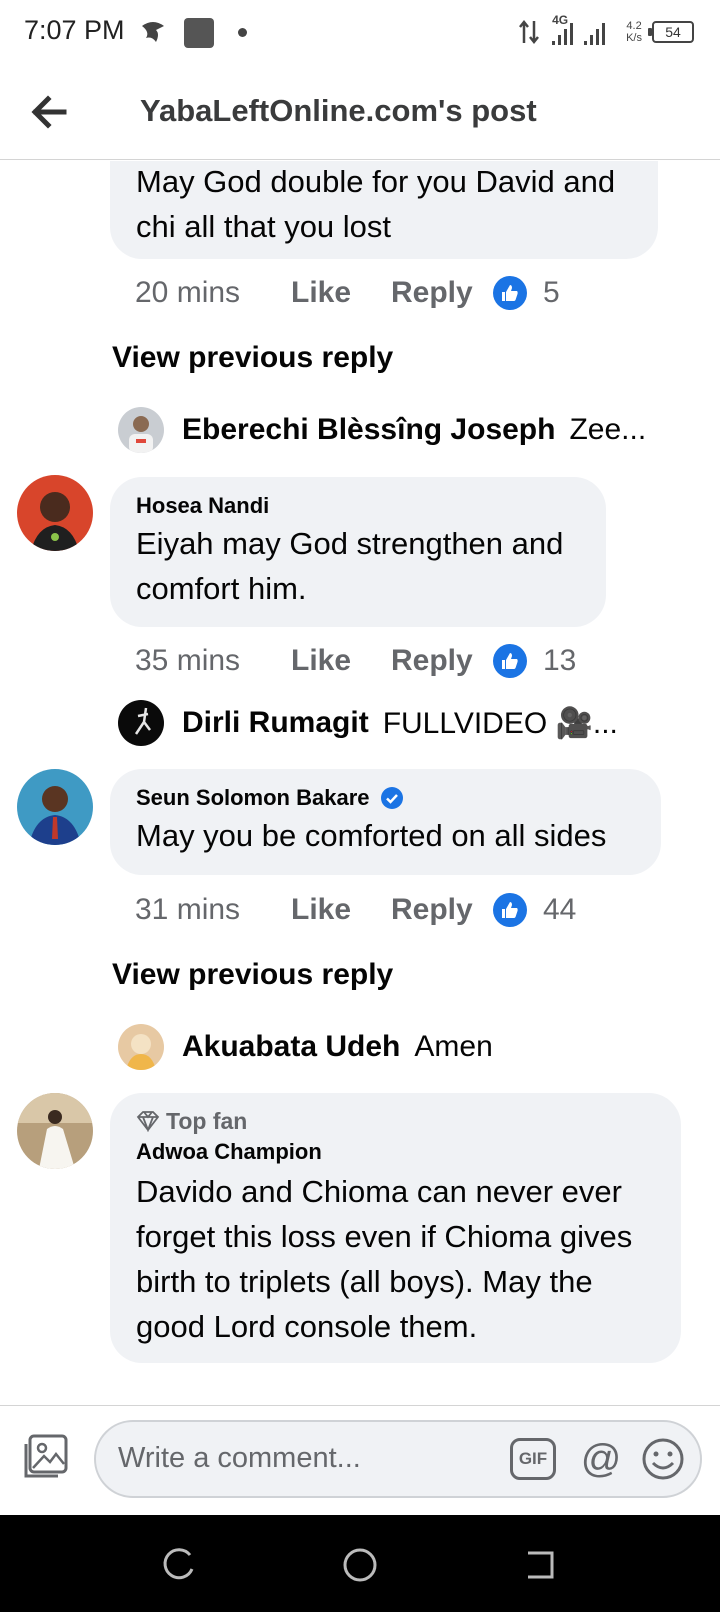 This screenshot has height=1612, width=720. I want to click on speed-unit: K/s, so click(634, 38).